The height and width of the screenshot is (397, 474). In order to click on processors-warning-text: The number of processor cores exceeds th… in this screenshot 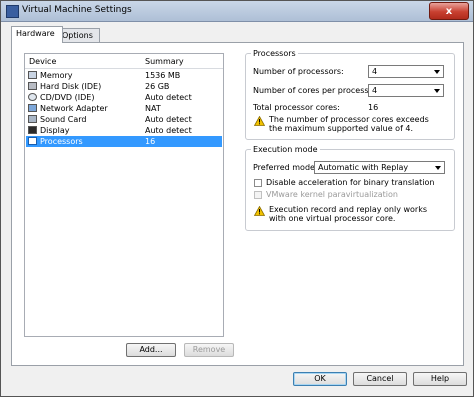, I will do `click(349, 124)`.